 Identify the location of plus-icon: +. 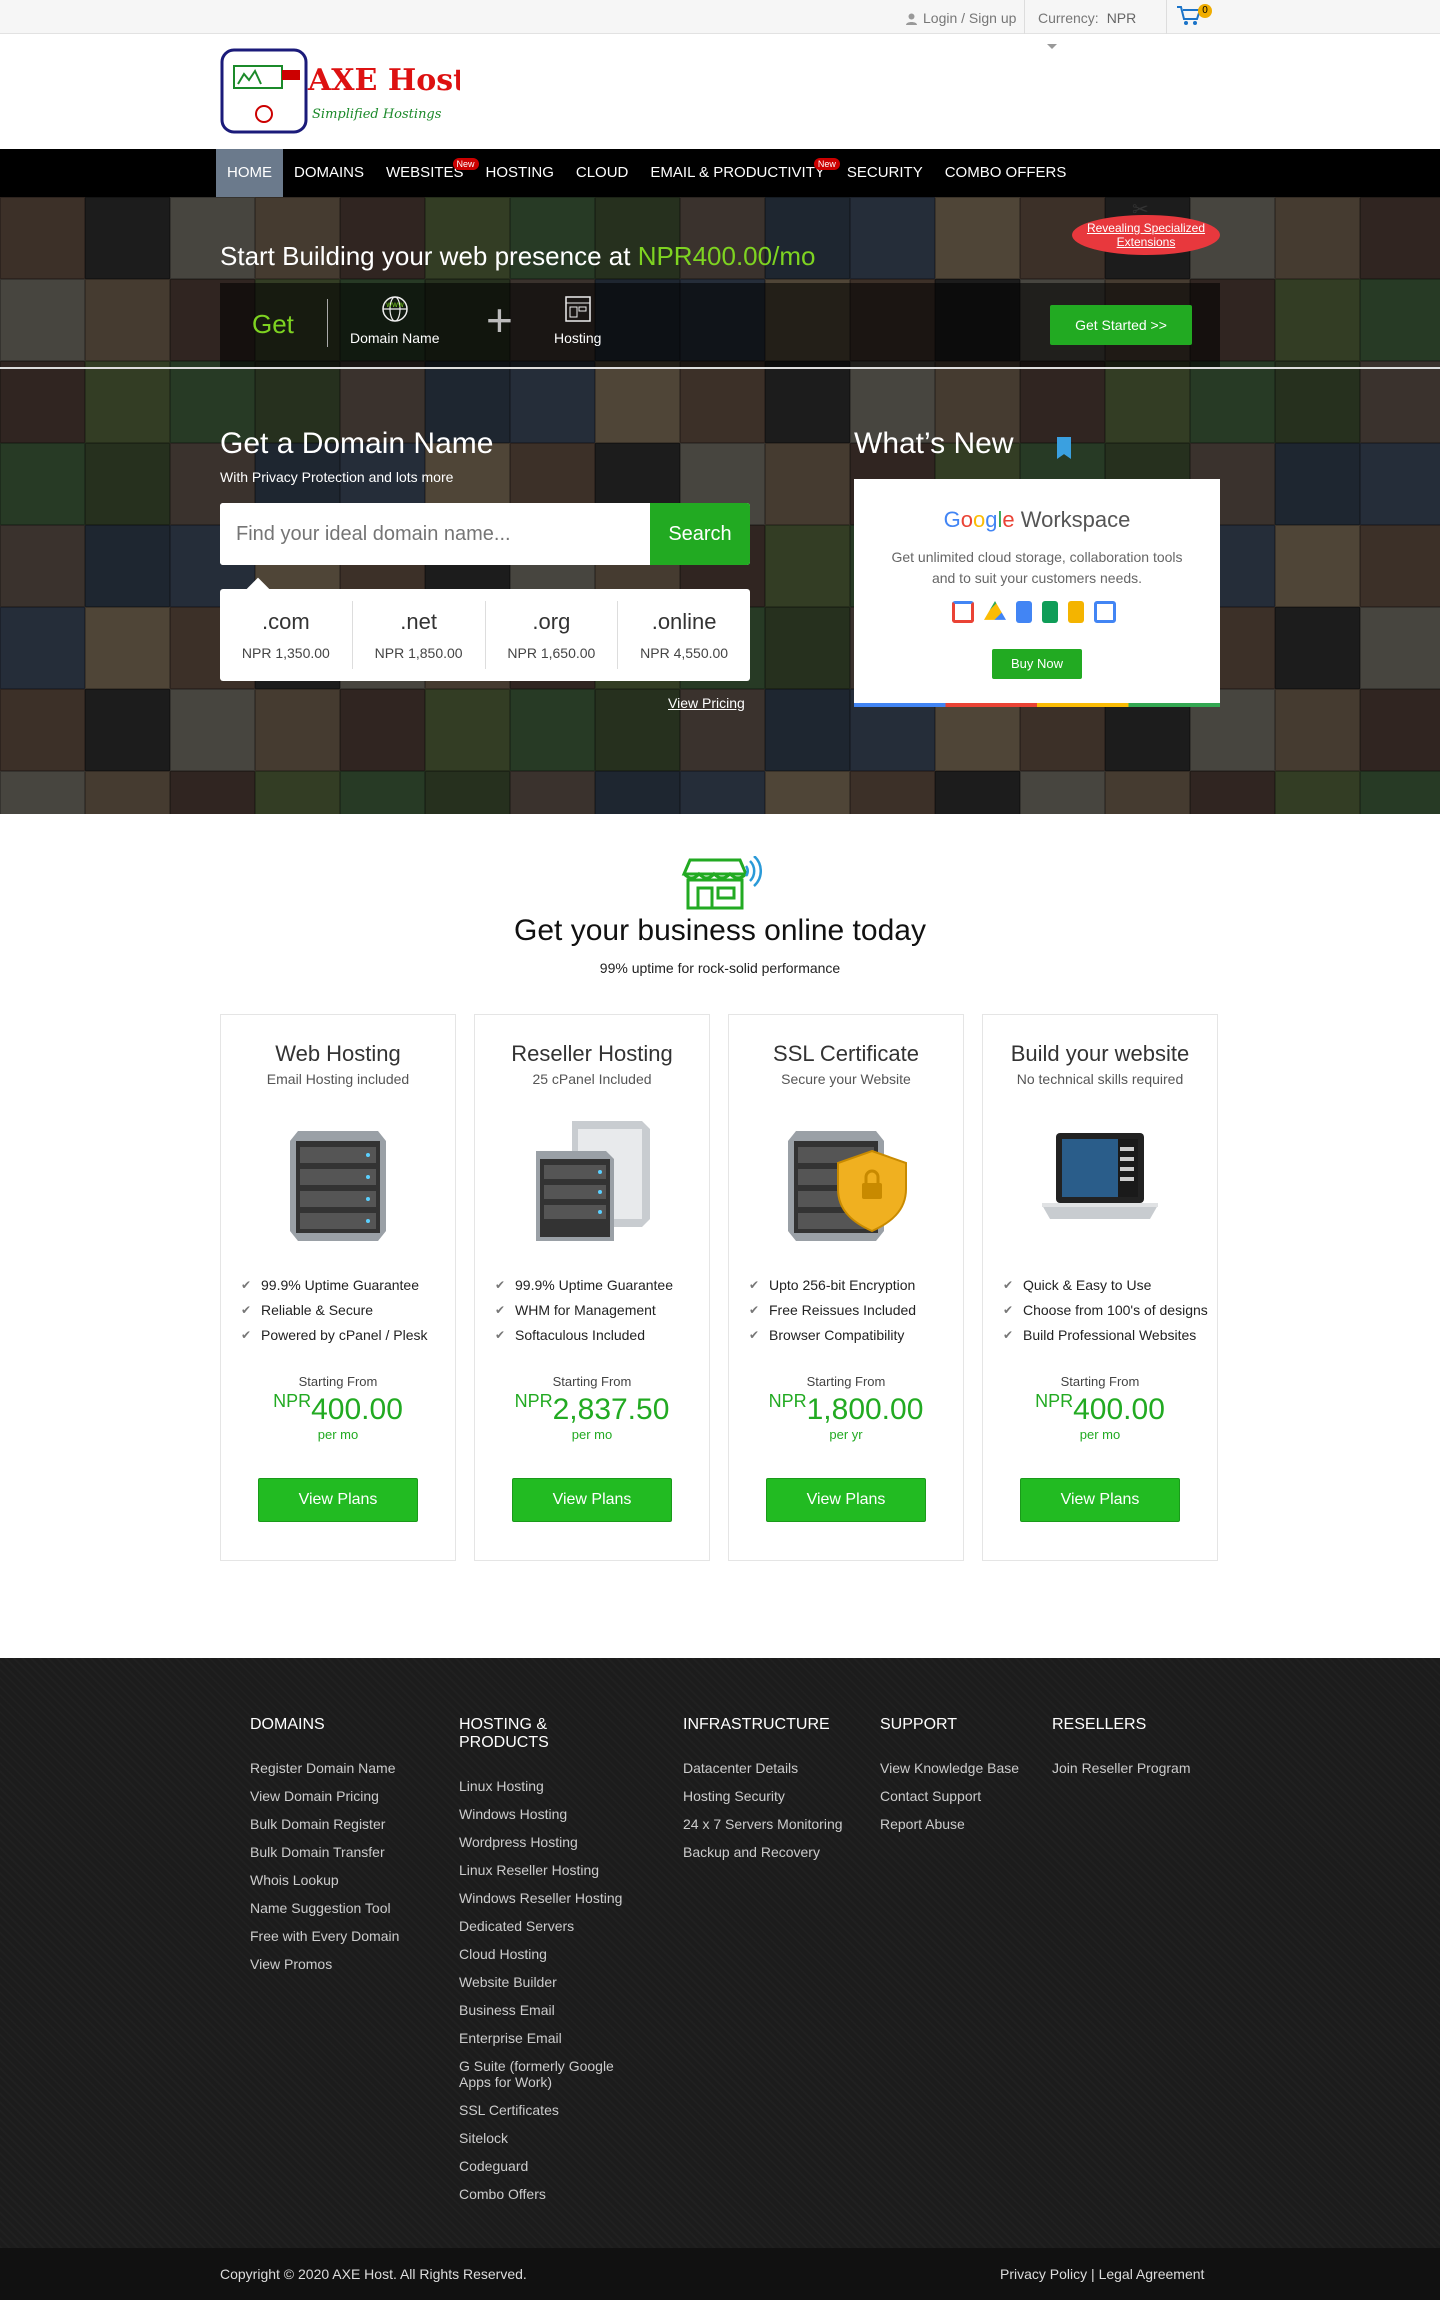
(499, 320).